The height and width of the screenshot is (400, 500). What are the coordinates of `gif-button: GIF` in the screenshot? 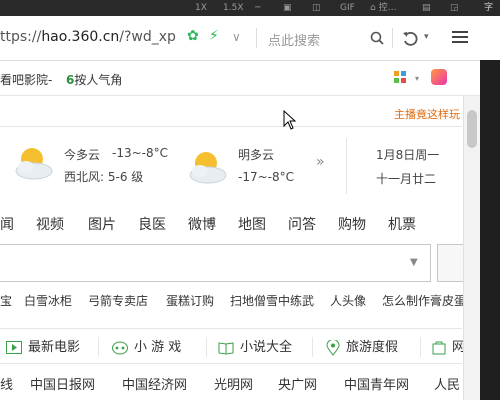 It's located at (347, 8).